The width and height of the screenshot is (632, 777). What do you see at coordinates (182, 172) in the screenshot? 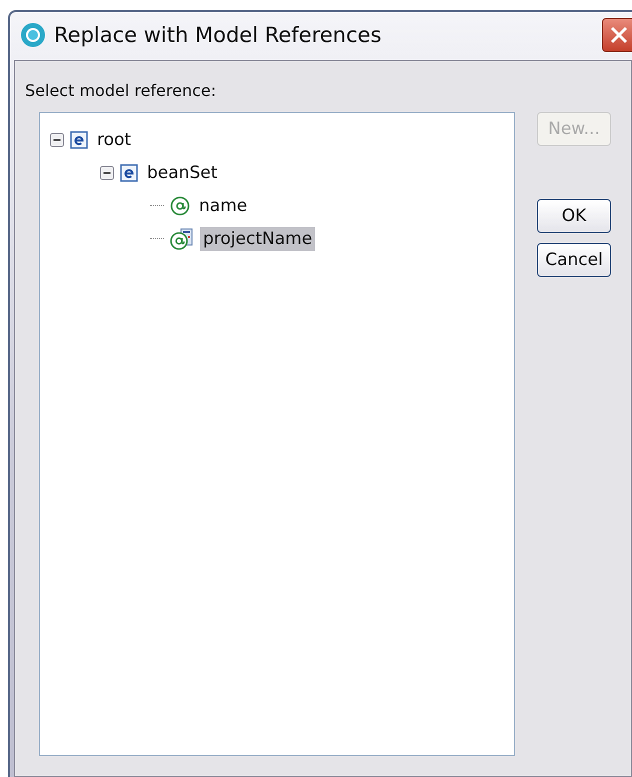
I see `tree-item: beanSet` at bounding box center [182, 172].